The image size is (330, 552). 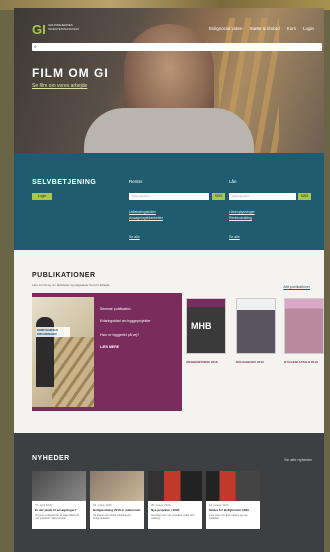 What do you see at coordinates (242, 212) in the screenshot?
I see `laan-link-1: Låneoplysninger` at bounding box center [242, 212].